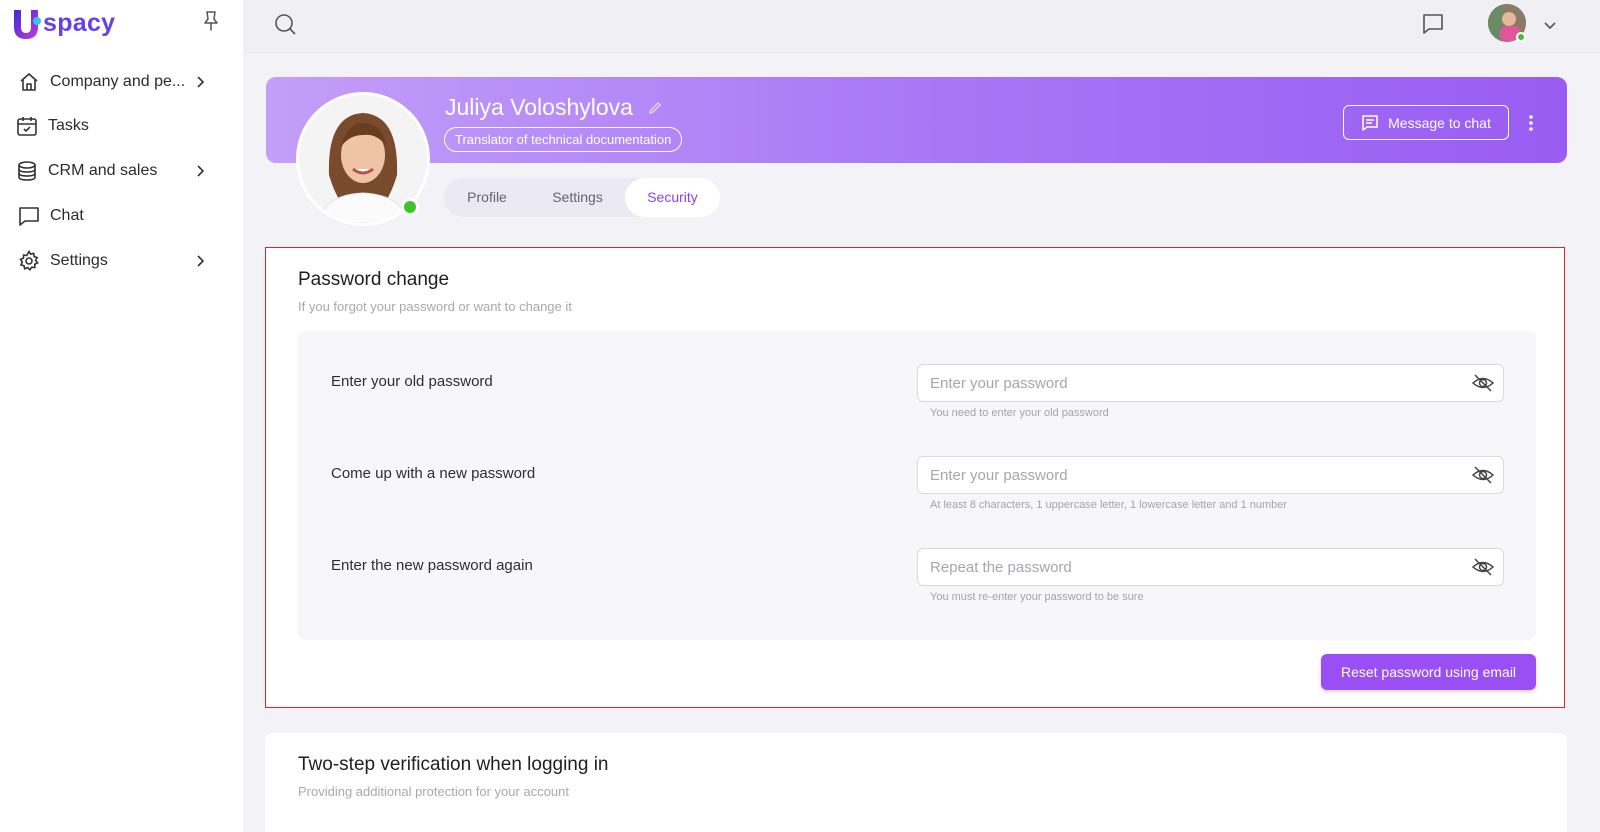  What do you see at coordinates (487, 197) in the screenshot?
I see `tab-profile: Profile` at bounding box center [487, 197].